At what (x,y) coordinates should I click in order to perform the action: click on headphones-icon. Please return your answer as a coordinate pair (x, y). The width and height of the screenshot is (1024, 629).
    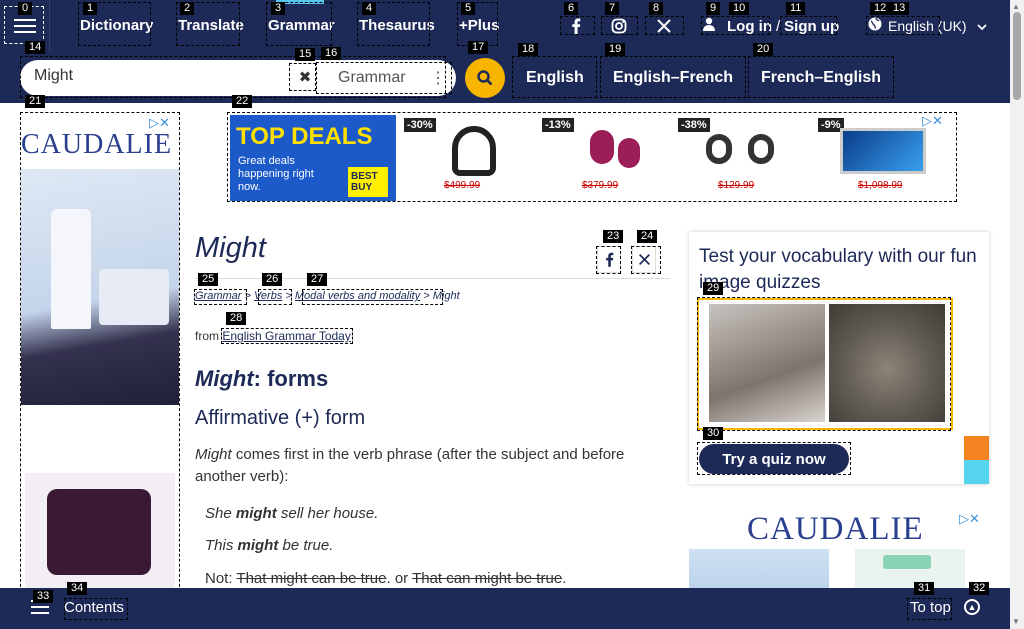
    Looking at the image, I should click on (474, 151).